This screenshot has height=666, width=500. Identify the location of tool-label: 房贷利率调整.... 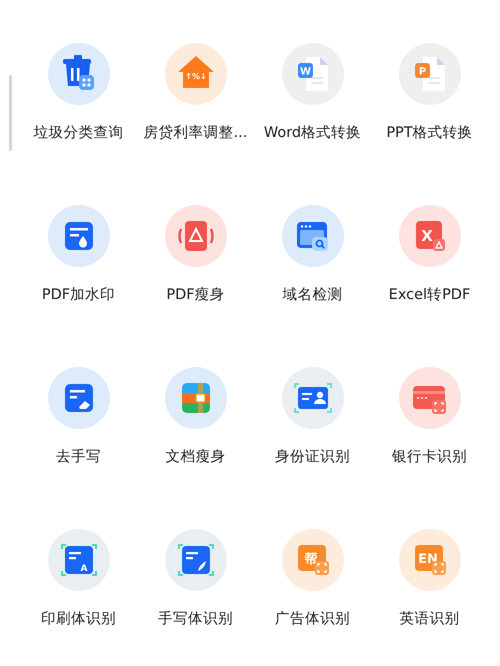
(196, 133).